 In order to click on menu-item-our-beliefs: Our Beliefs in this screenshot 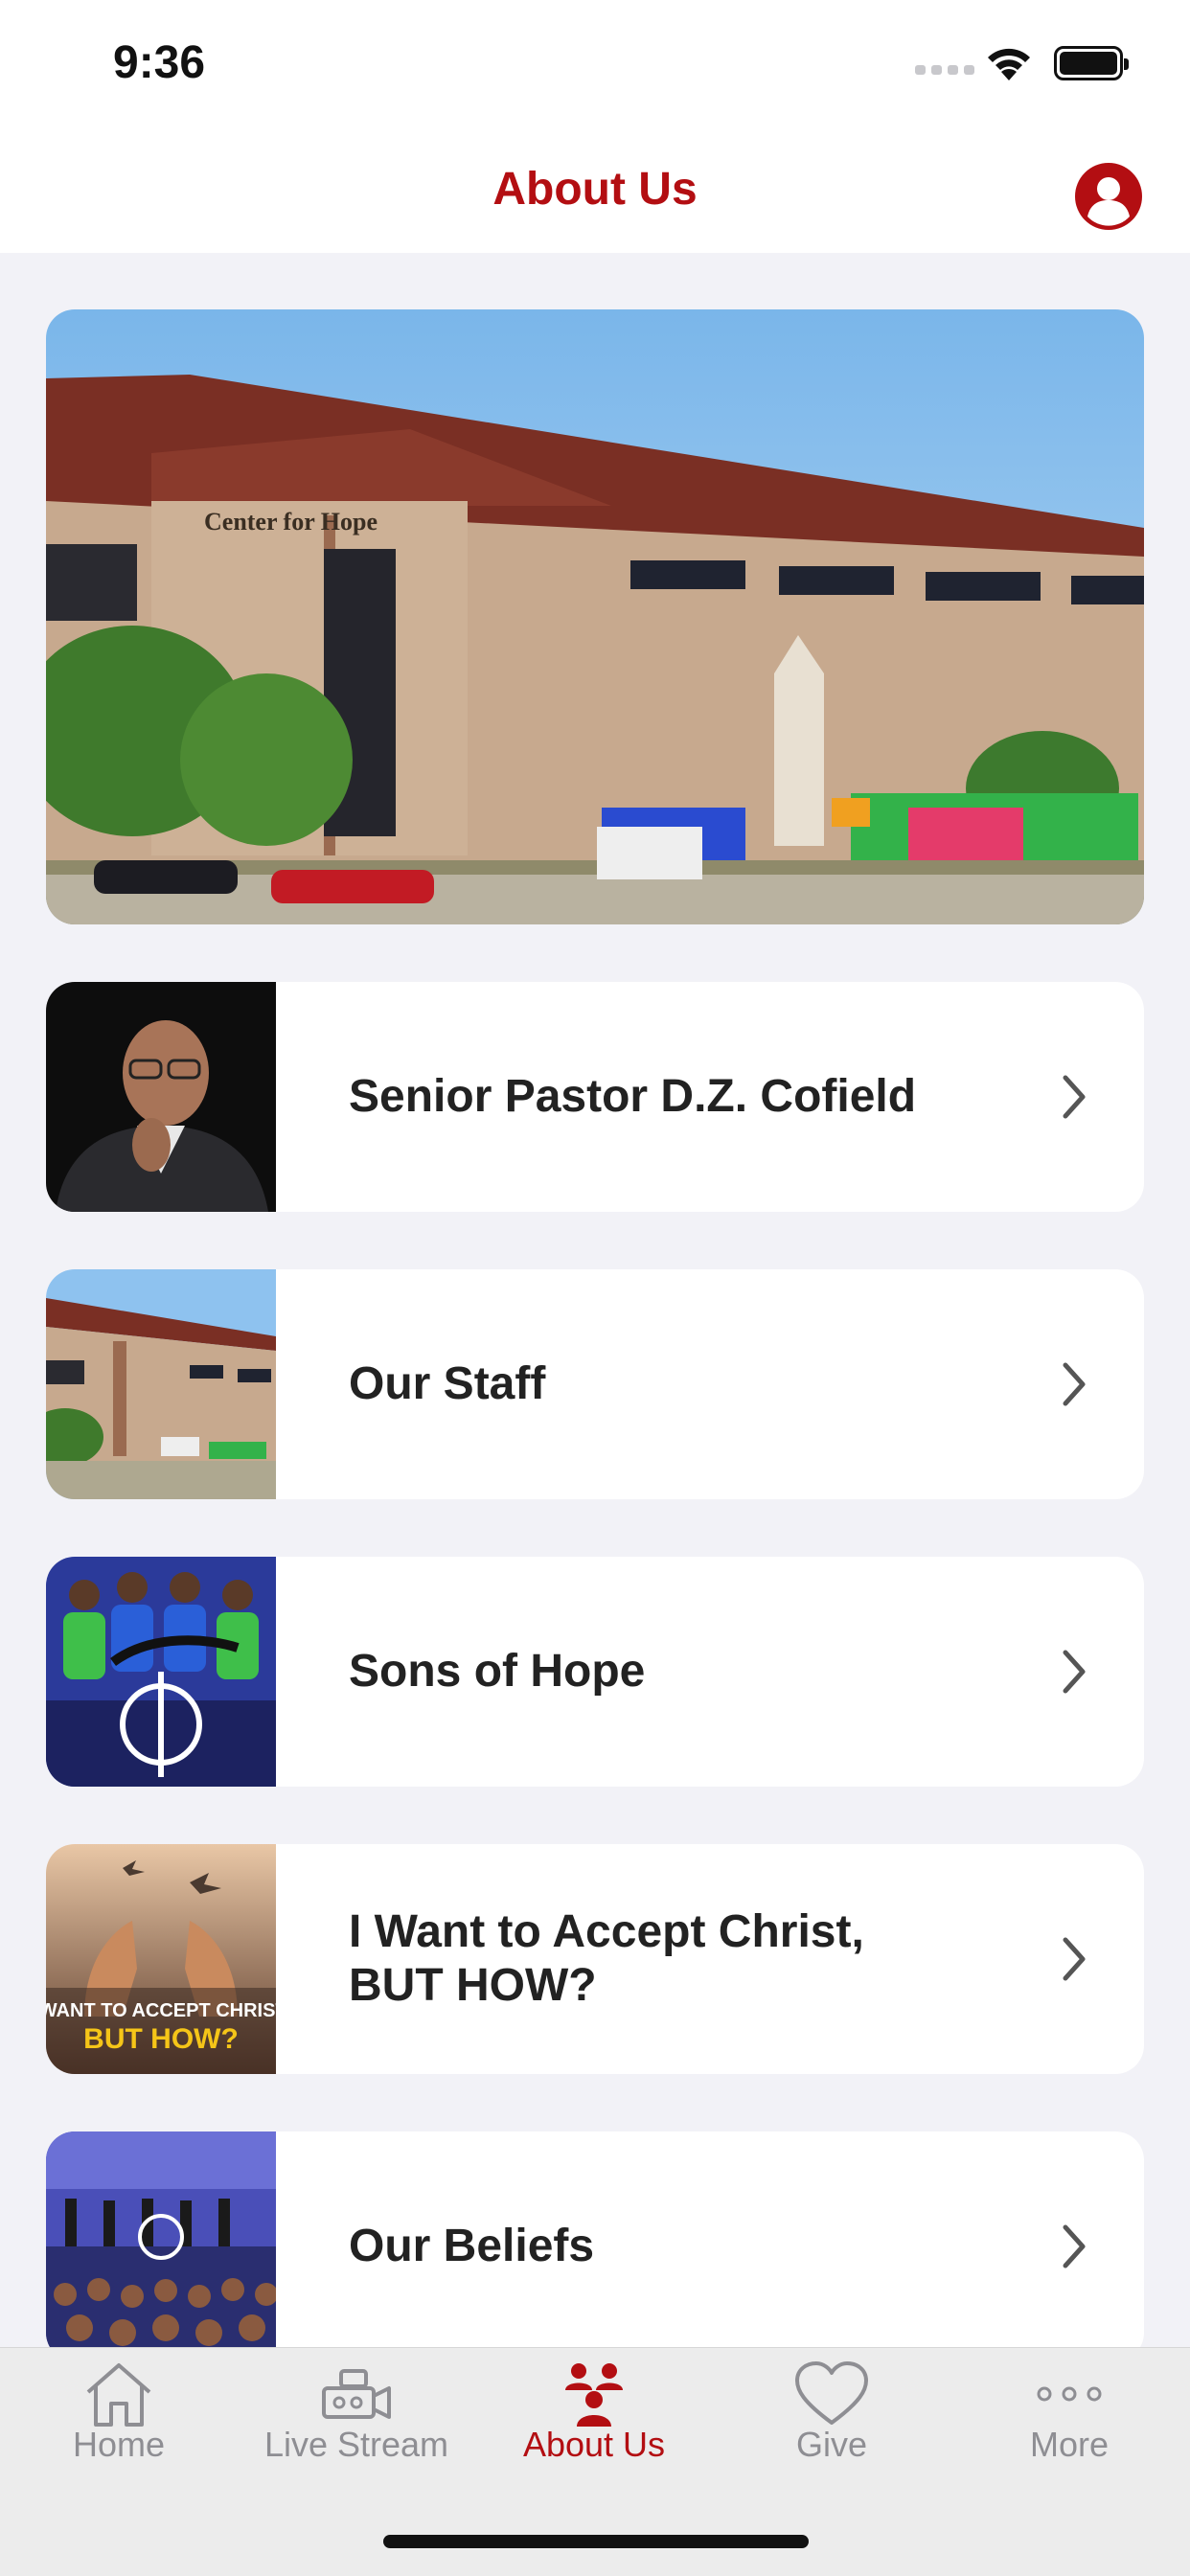, I will do `click(595, 2246)`.